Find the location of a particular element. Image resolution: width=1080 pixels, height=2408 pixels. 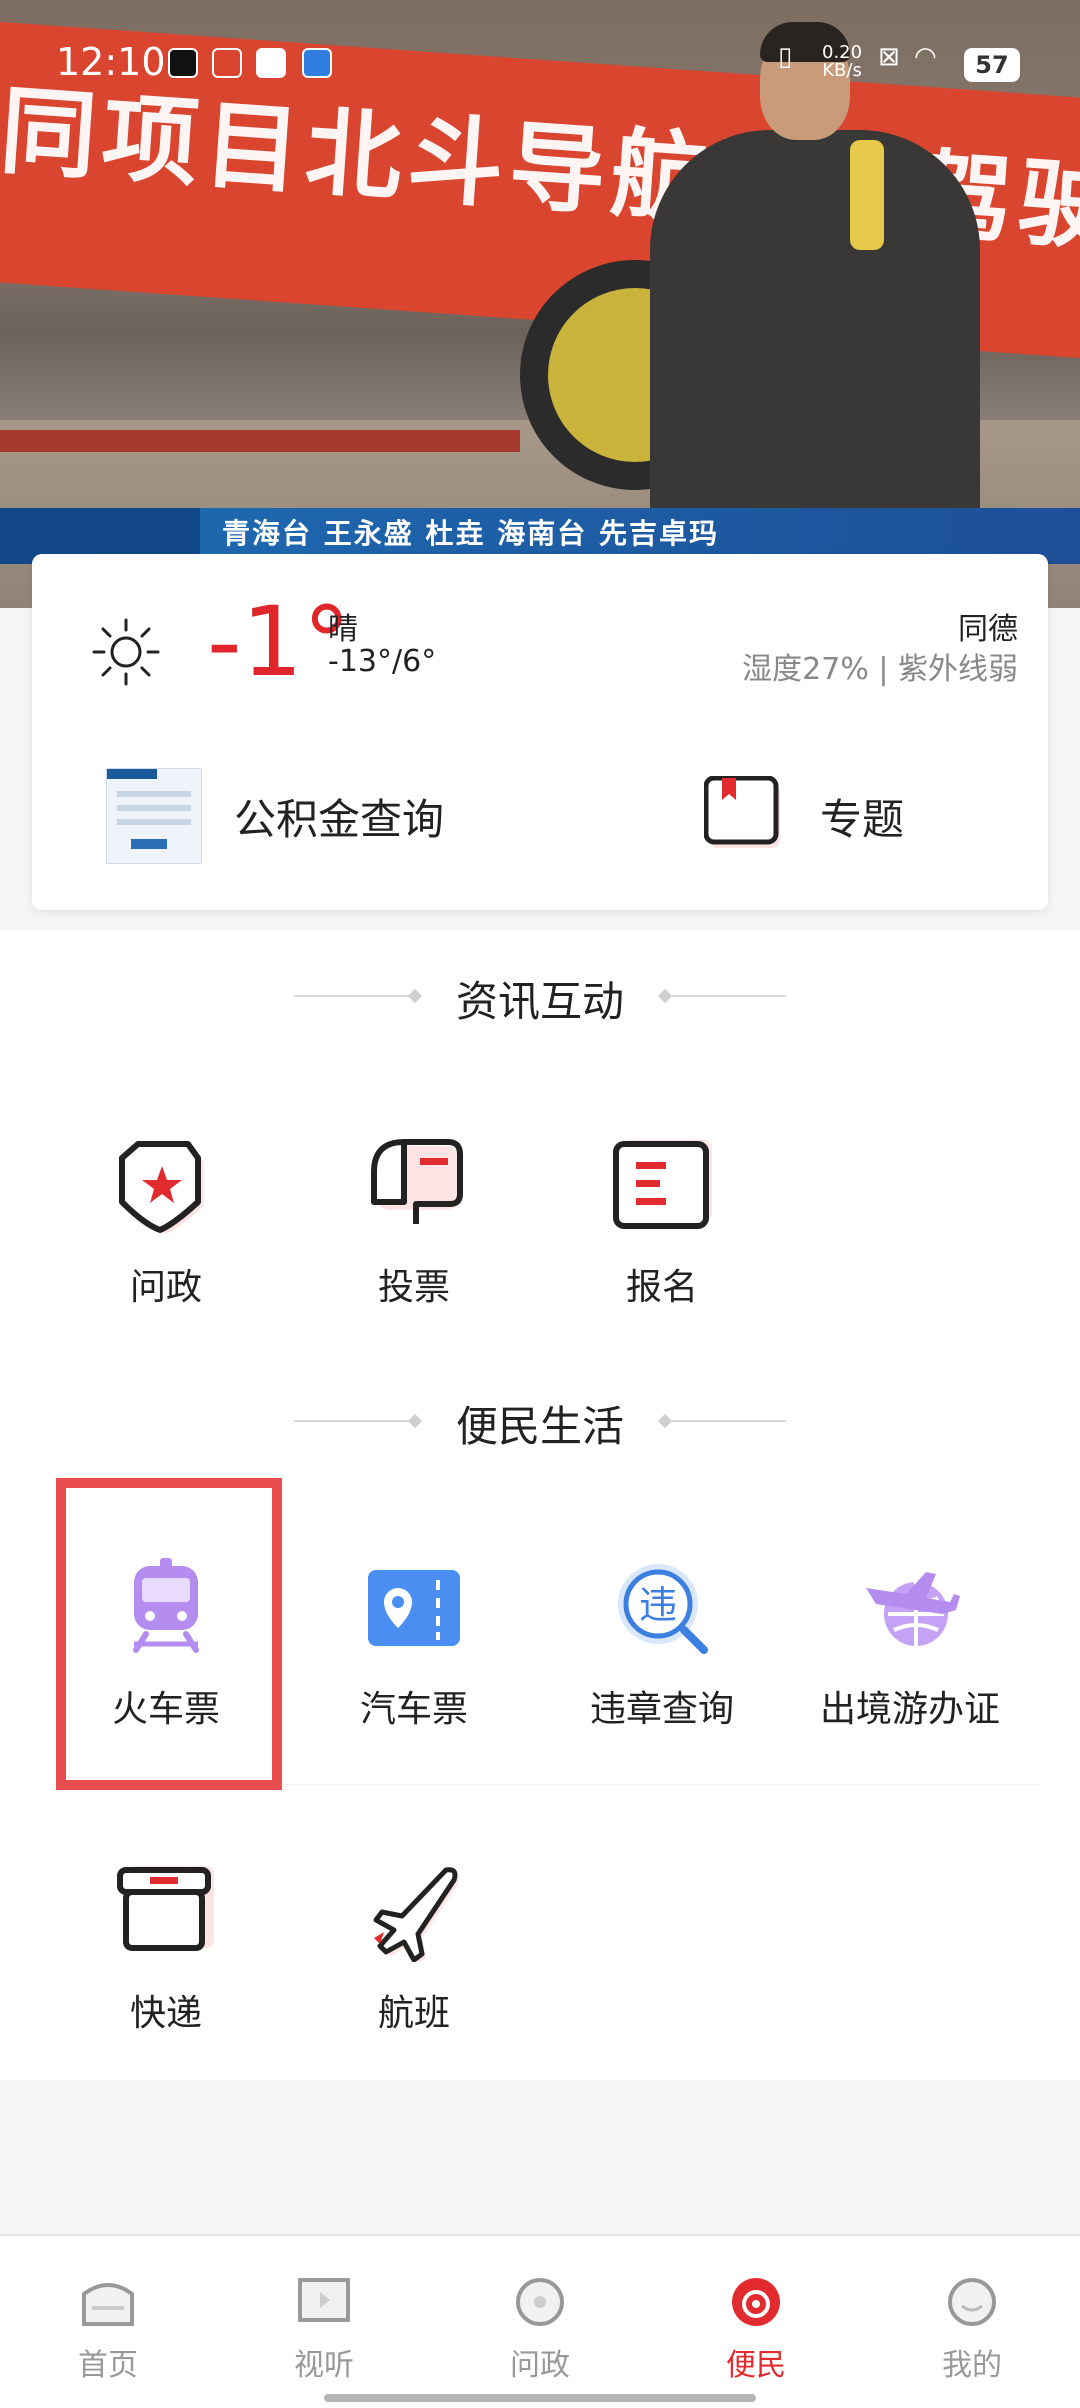

grid-label: 快递 is located at coordinates (165, 2013).